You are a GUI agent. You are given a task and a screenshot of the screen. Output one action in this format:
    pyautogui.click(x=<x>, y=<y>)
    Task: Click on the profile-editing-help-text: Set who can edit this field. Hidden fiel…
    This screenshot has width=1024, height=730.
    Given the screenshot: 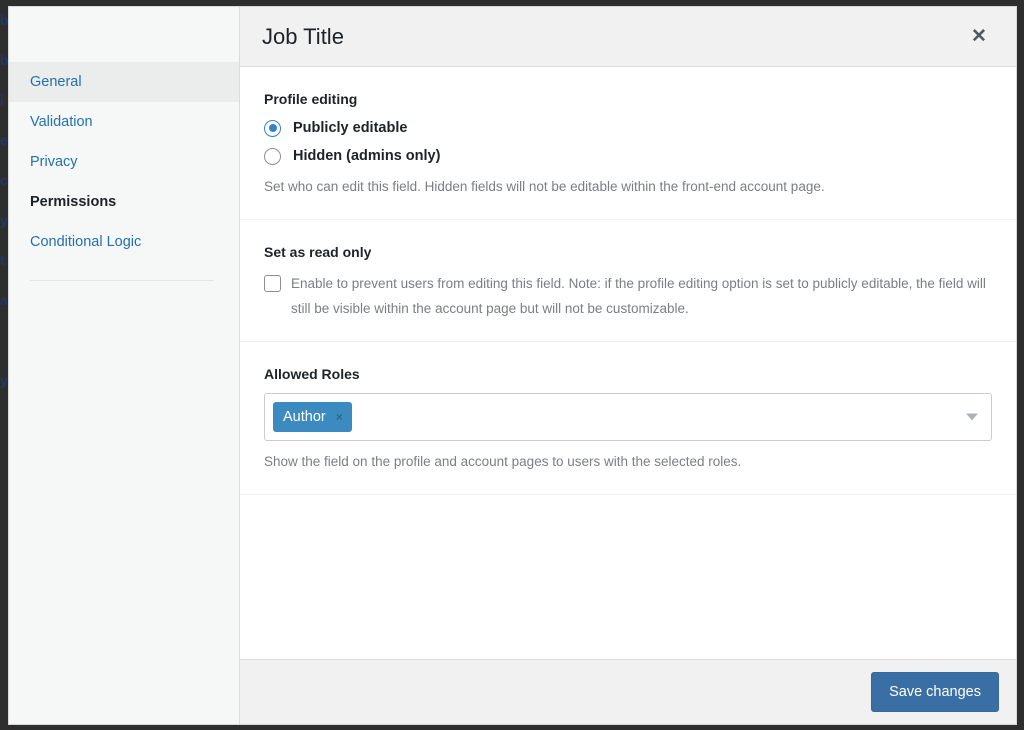 What is the action you would take?
    pyautogui.click(x=544, y=186)
    